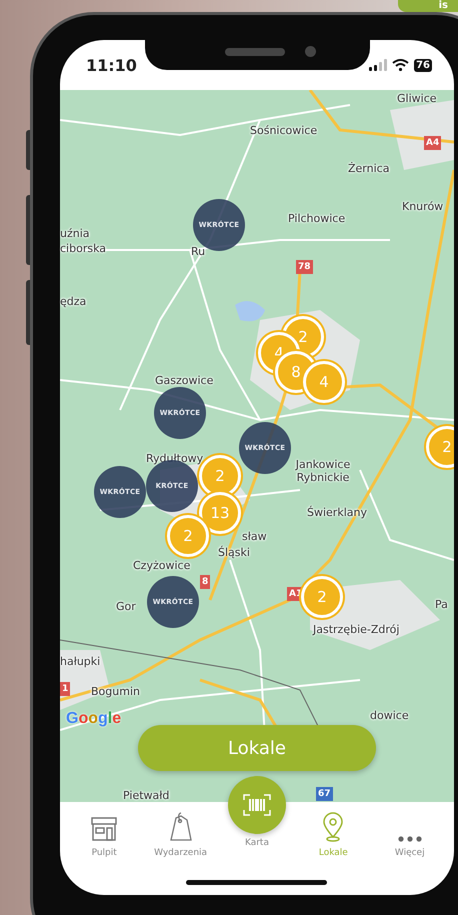  Describe the element at coordinates (333, 827) in the screenshot. I see `location-pin-icon` at that location.